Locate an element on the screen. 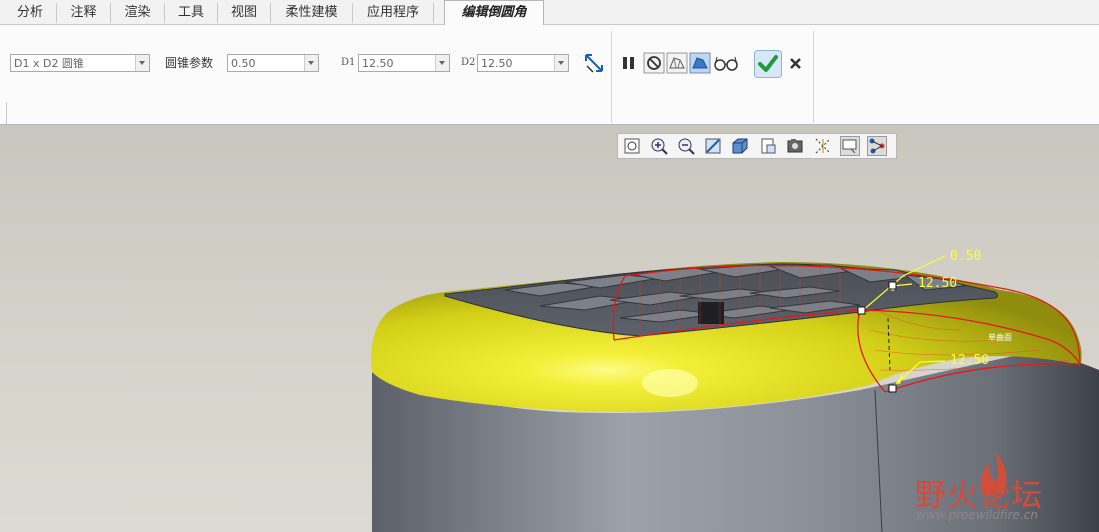 The height and width of the screenshot is (532, 1099). d2-input: 12.50 is located at coordinates (523, 63).